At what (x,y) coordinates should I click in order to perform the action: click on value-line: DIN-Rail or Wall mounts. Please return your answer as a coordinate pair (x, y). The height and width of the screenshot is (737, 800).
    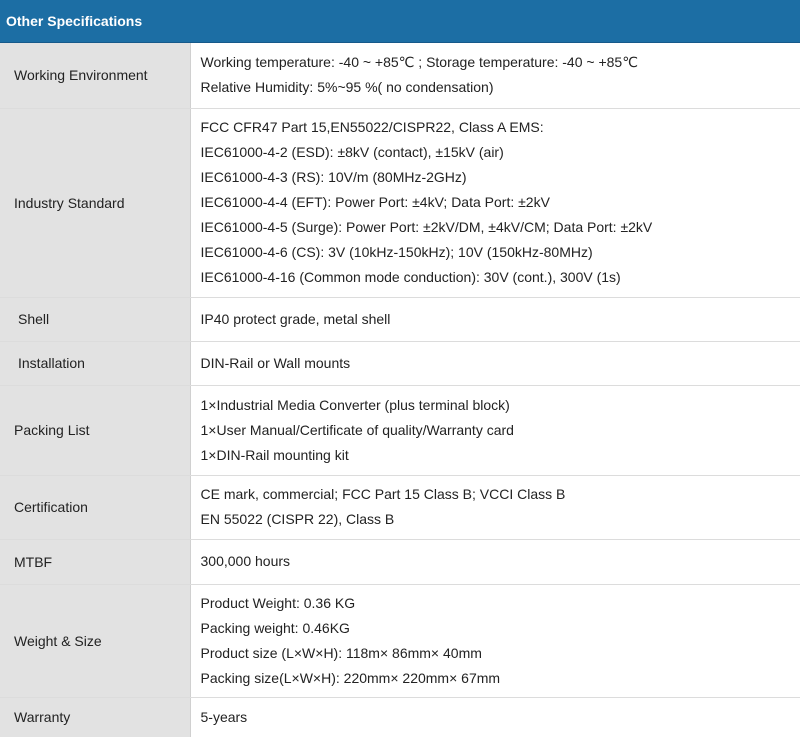
    Looking at the image, I should click on (275, 362).